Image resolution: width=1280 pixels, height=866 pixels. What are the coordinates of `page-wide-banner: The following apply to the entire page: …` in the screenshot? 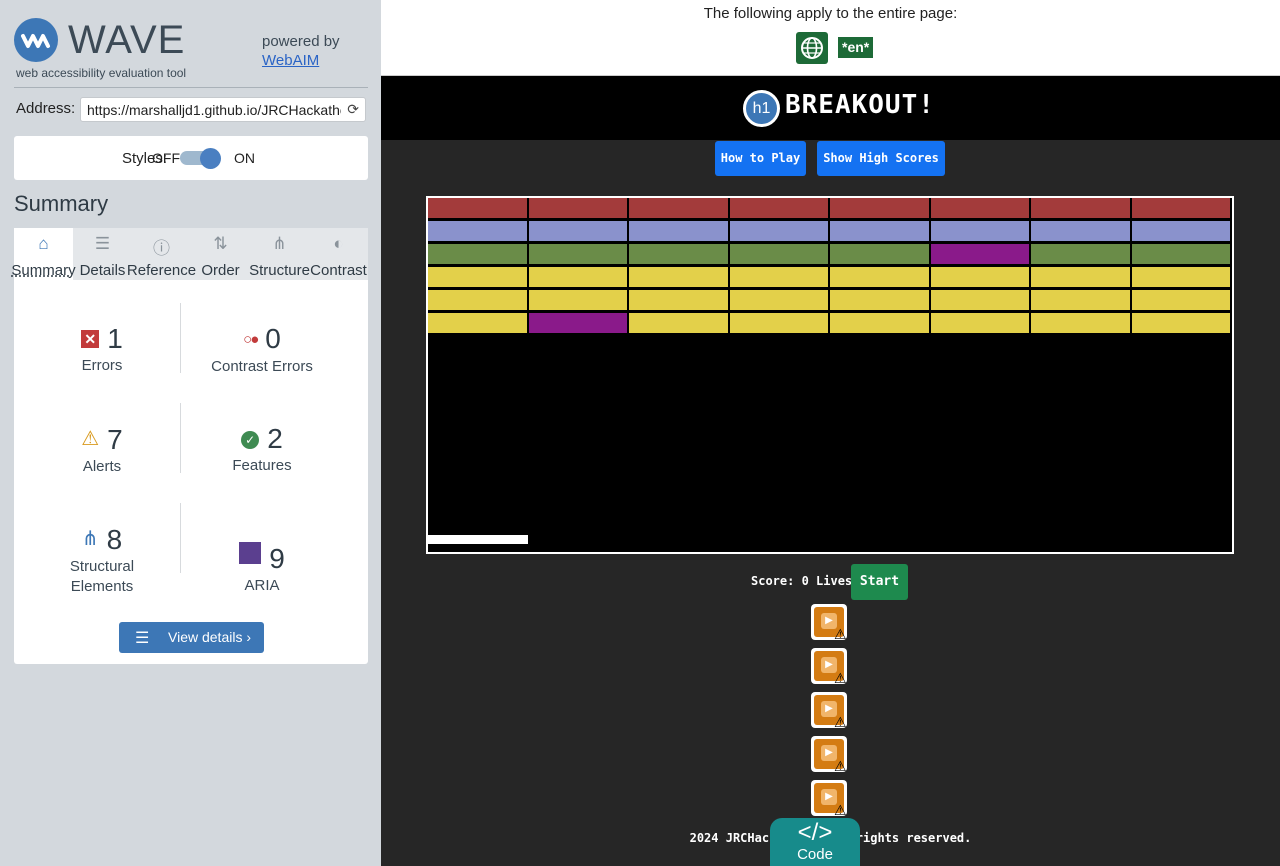 It's located at (830, 38).